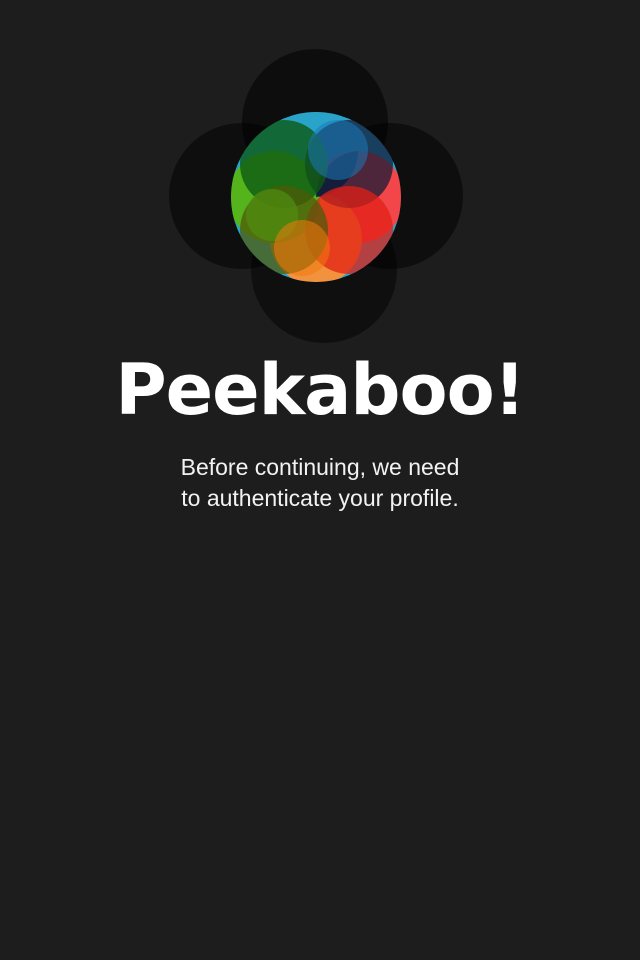  Describe the element at coordinates (320, 498) in the screenshot. I see `auth-message-line-2: to authenticate your profile.` at that location.